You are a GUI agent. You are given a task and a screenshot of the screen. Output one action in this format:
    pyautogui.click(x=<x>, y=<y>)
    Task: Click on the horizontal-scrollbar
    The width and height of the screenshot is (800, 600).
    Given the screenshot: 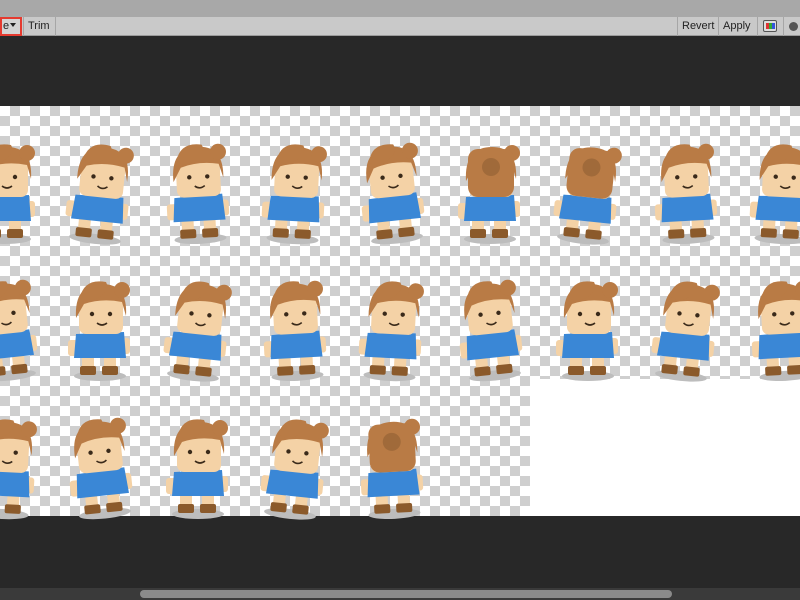 What is the action you would take?
    pyautogui.click(x=400, y=594)
    